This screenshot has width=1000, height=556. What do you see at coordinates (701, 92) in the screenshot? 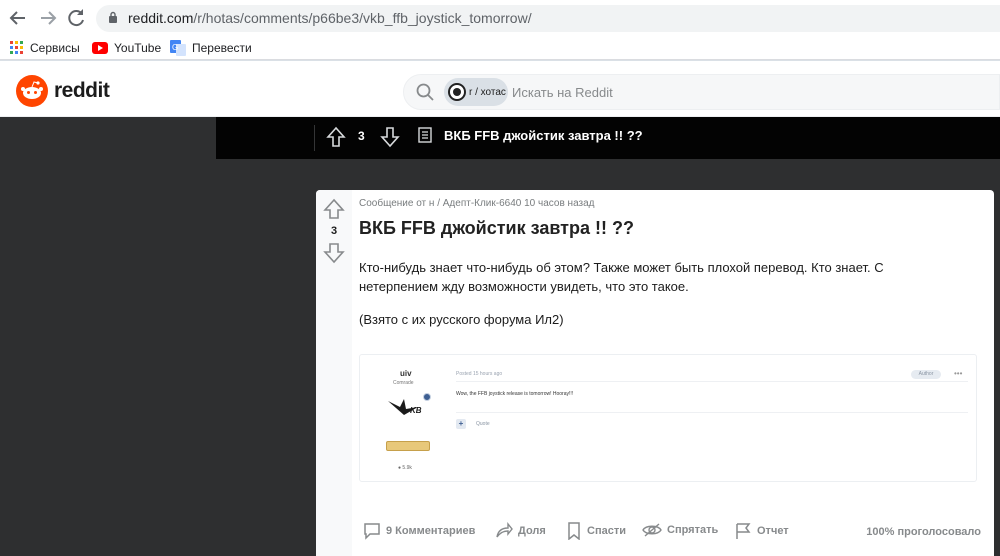
I see `search-input: r / хотас Искать на Reddit` at bounding box center [701, 92].